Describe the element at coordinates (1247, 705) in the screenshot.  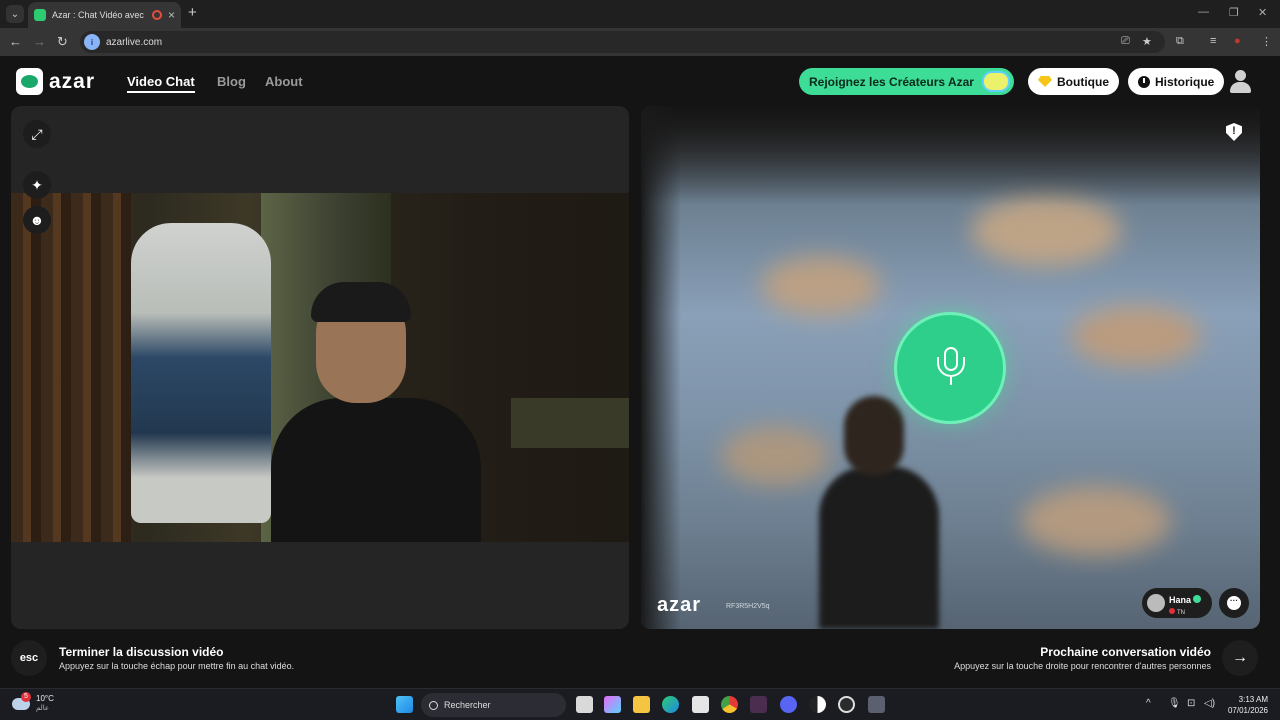
I see `system-clock: 3:13 AM 07/01/2026` at that location.